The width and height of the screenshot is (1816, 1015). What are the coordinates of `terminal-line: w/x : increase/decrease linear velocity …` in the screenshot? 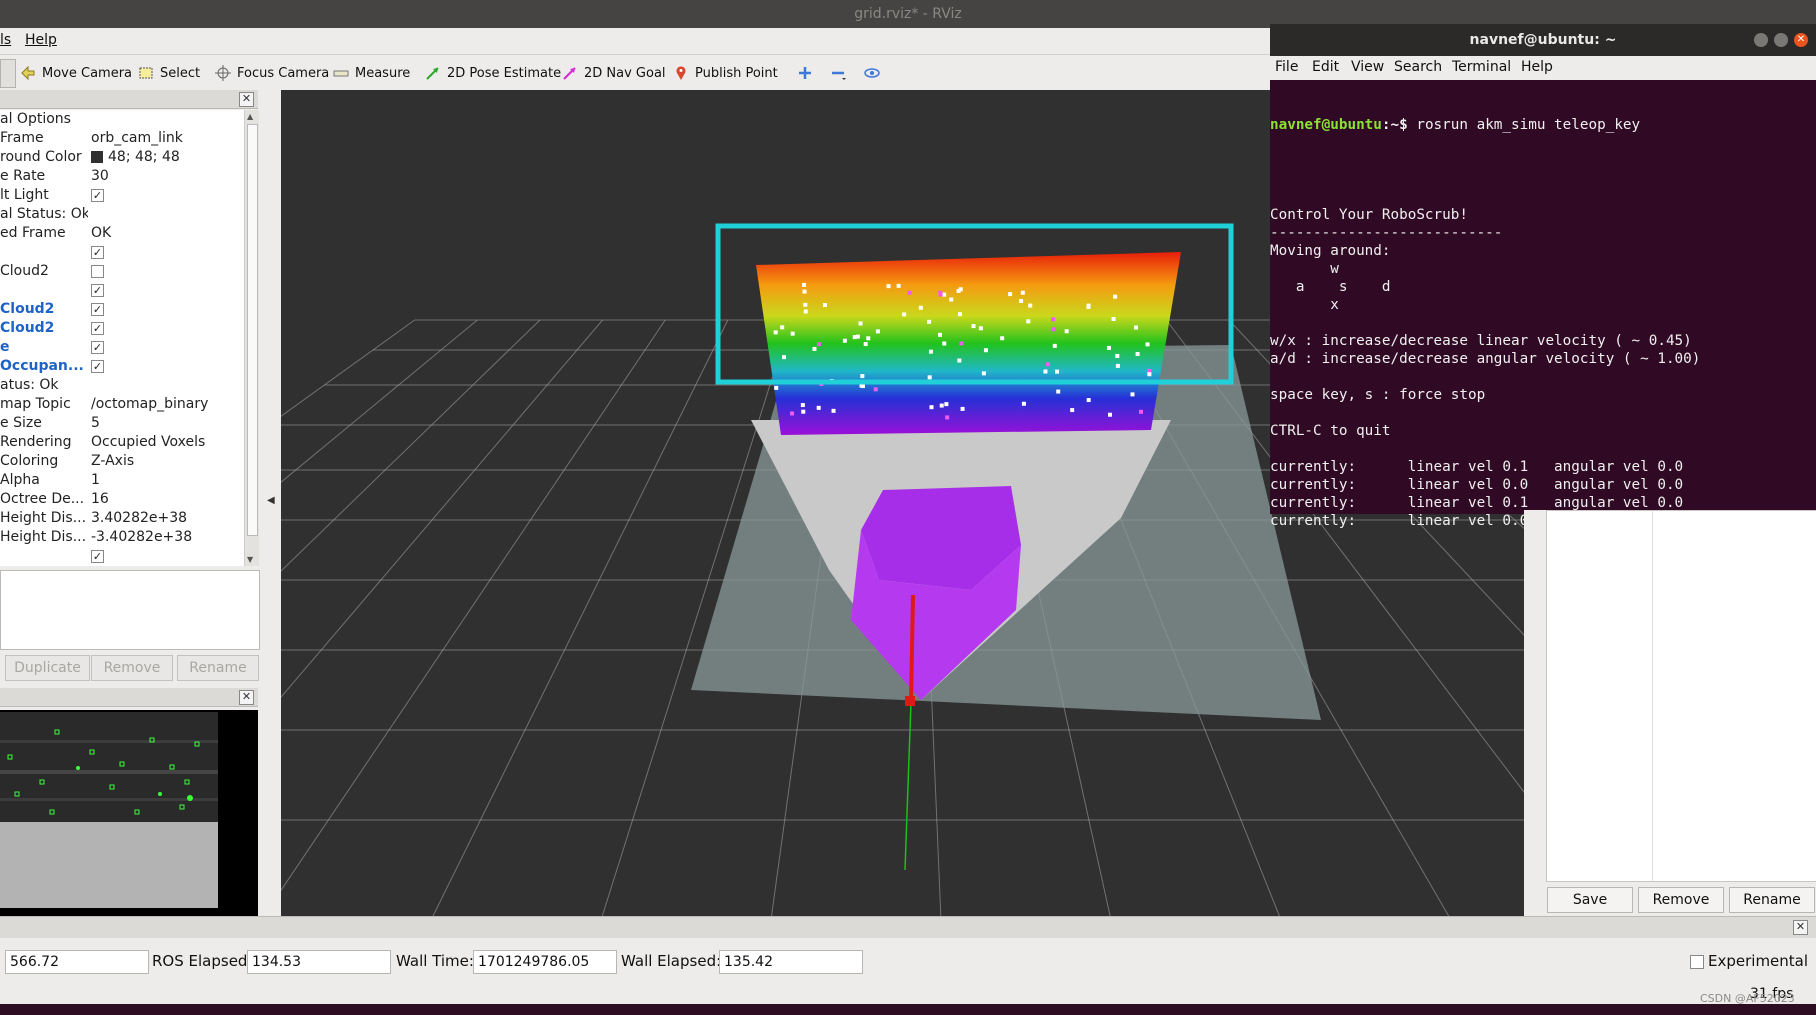 It's located at (1481, 341).